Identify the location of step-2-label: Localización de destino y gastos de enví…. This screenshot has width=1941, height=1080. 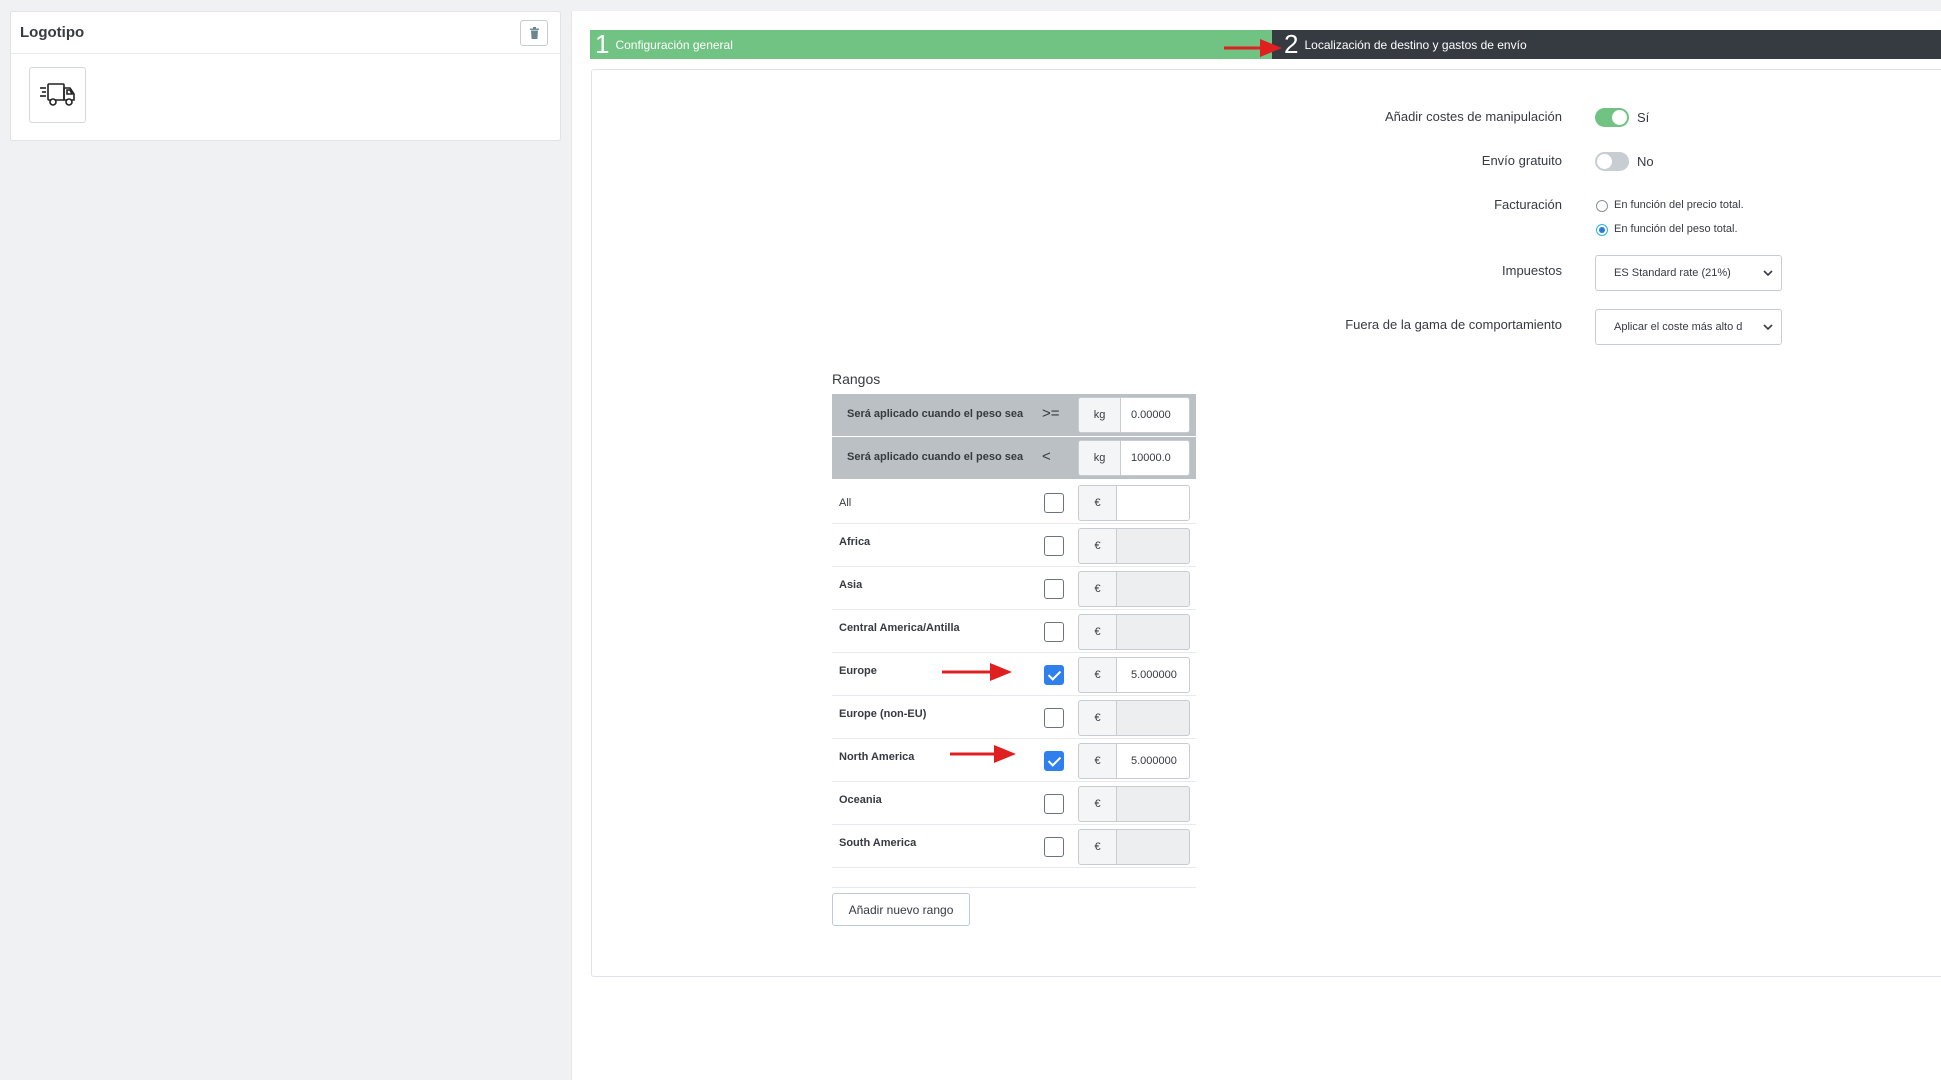
(1415, 44).